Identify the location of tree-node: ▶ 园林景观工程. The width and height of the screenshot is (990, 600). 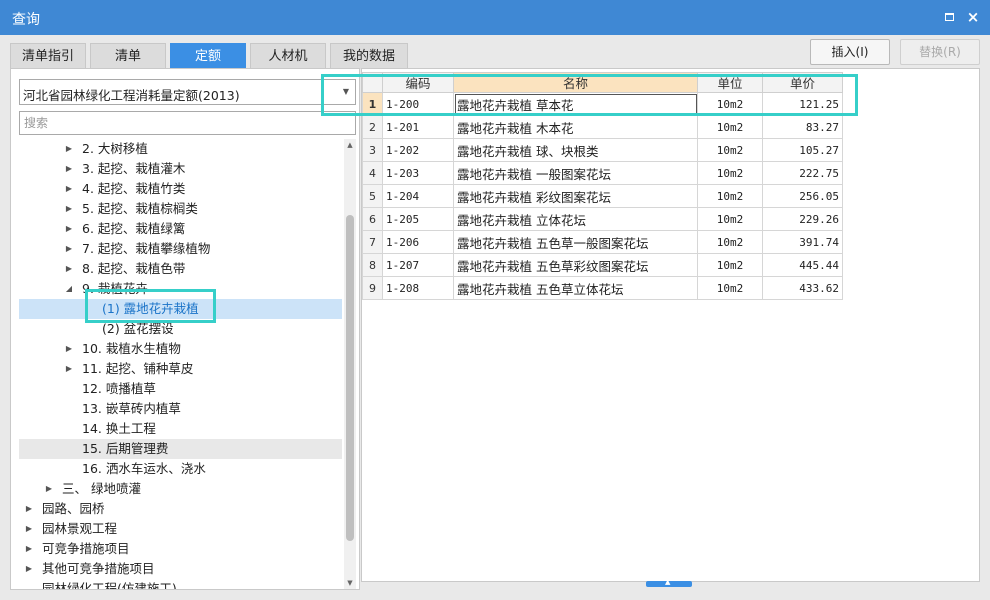
(180, 529).